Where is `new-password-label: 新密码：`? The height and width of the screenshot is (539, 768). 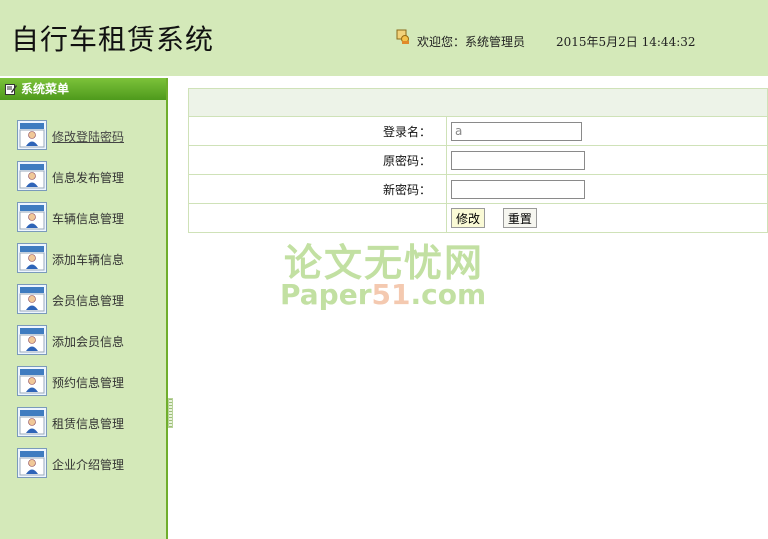
new-password-label: 新密码： is located at coordinates (317, 189).